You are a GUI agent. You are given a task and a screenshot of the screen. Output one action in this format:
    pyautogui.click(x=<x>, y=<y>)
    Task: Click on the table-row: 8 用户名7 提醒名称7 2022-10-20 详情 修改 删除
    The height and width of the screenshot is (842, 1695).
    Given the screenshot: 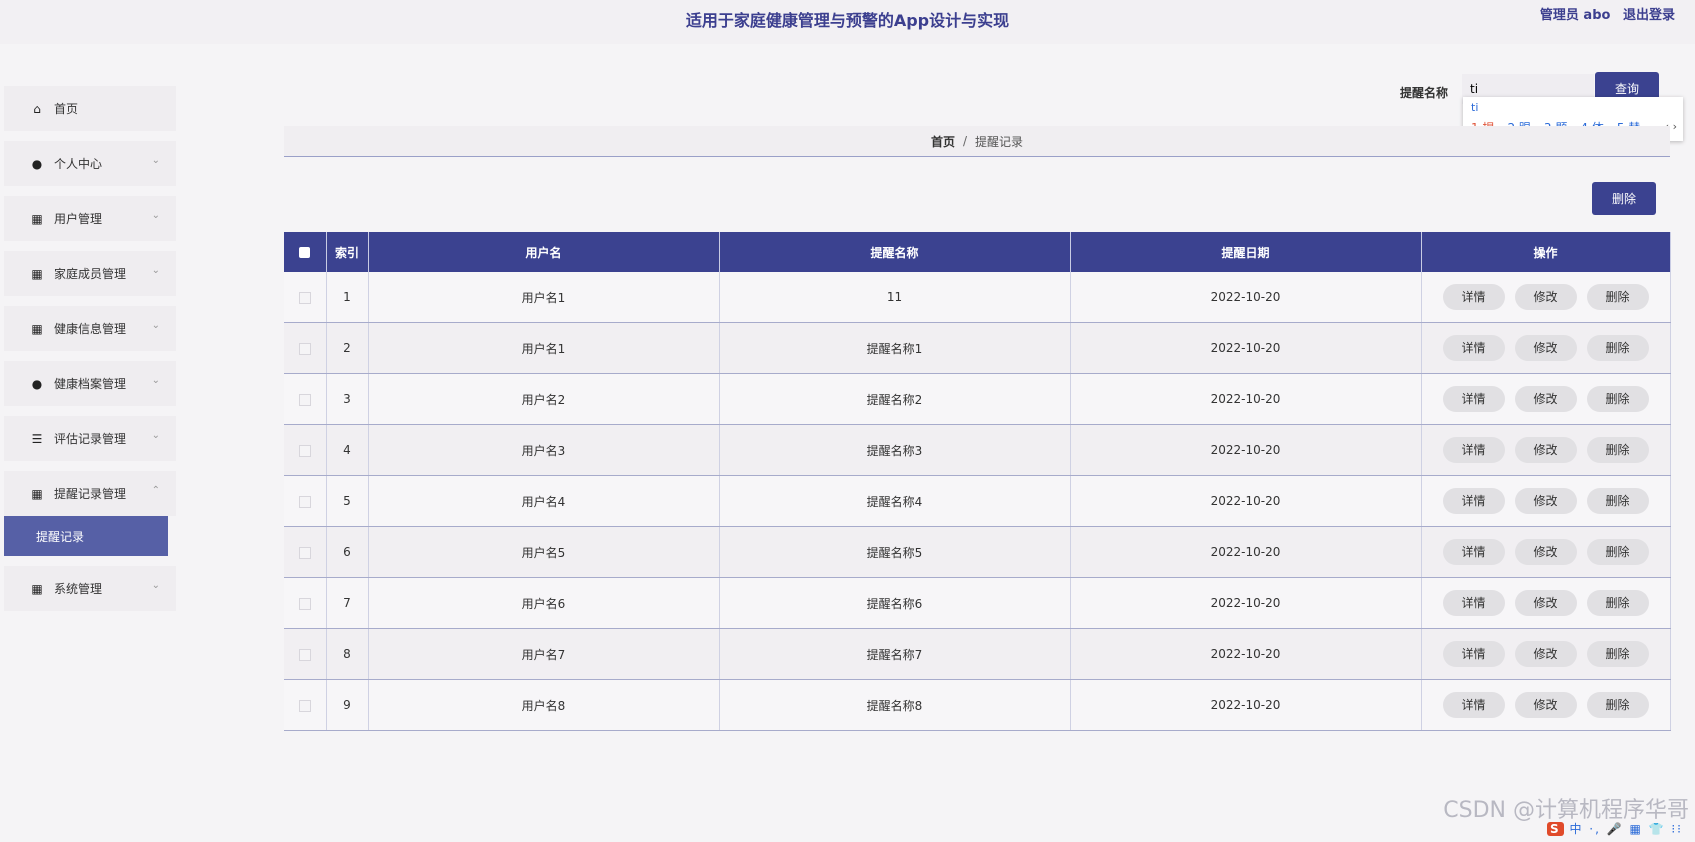 What is the action you would take?
    pyautogui.click(x=977, y=654)
    